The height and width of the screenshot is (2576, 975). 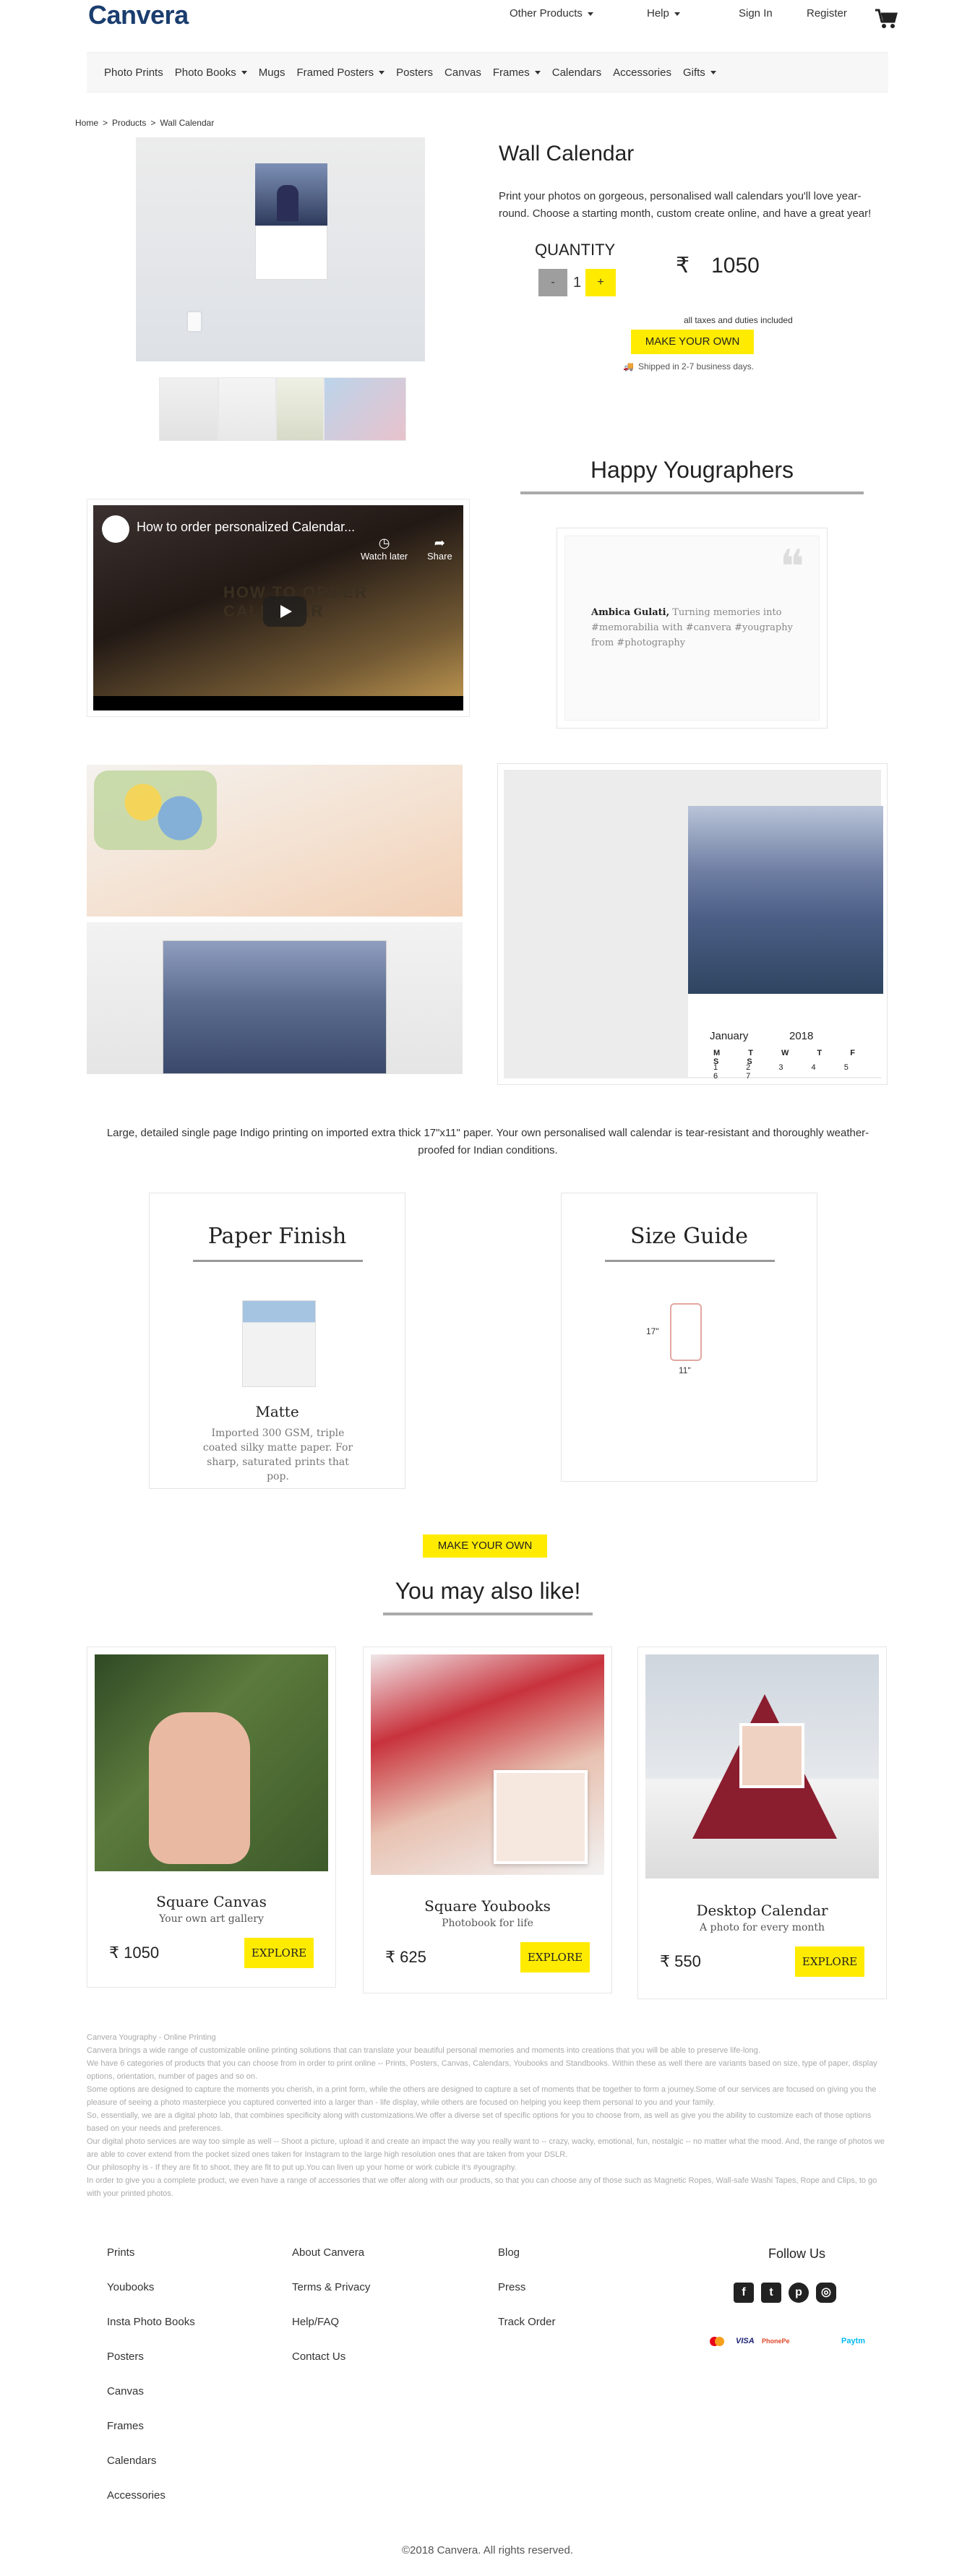 I want to click on paper-finish-title: Paper Finish, so click(x=277, y=1236).